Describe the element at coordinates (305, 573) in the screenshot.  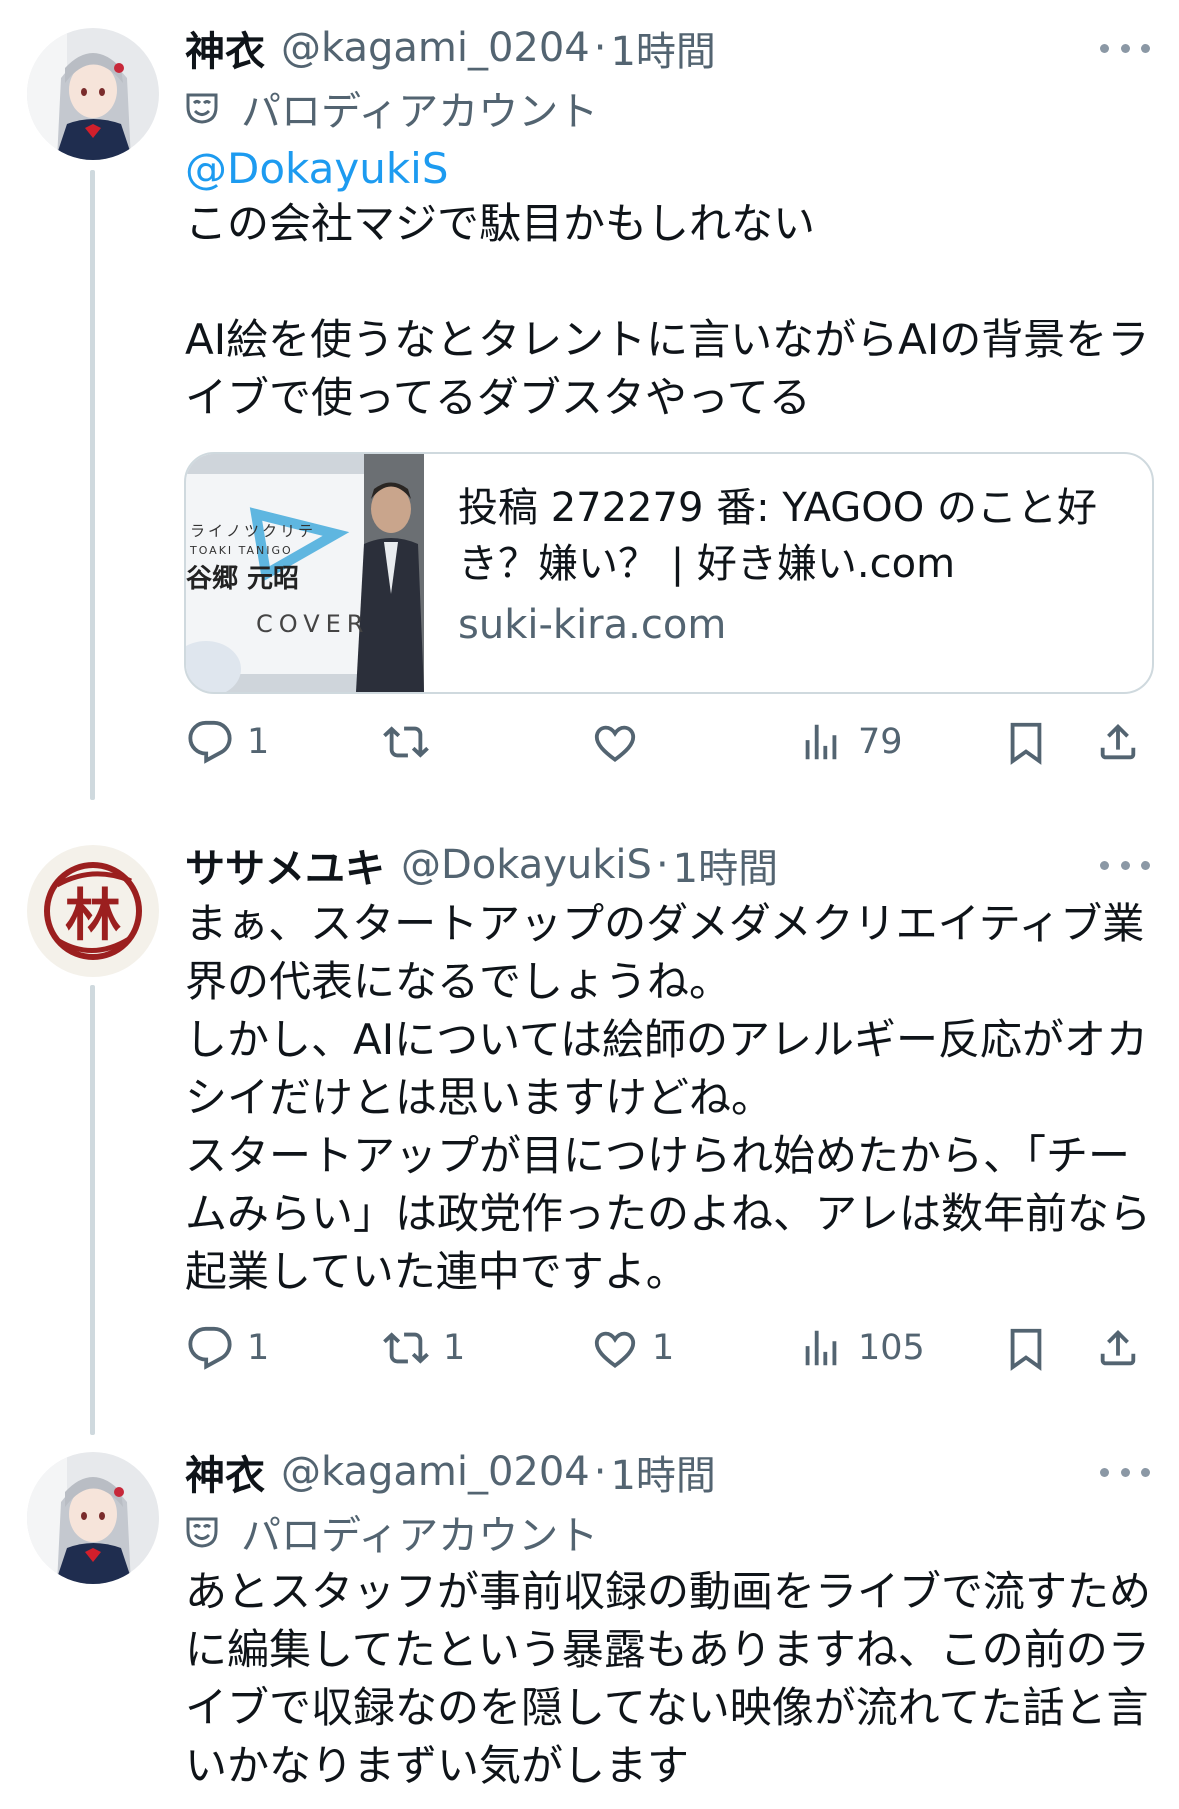
I see `link-card-image: ライノツクリテ TOAKI TANIGO 谷郷 元昭 COVER` at that location.